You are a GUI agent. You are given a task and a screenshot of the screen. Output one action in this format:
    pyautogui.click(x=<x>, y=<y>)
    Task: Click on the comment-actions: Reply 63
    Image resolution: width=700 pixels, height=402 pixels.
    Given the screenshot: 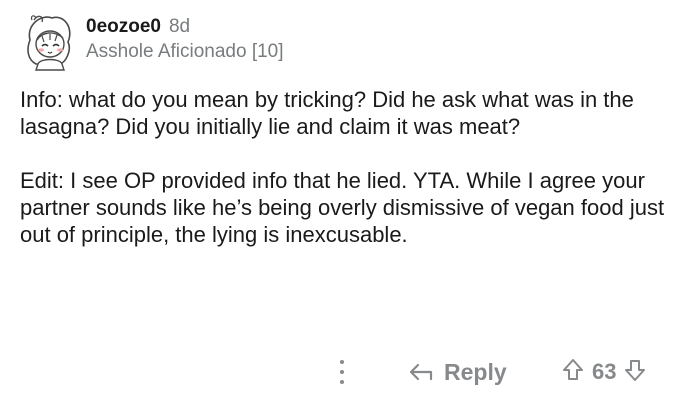 What is the action you would take?
    pyautogui.click(x=350, y=372)
    